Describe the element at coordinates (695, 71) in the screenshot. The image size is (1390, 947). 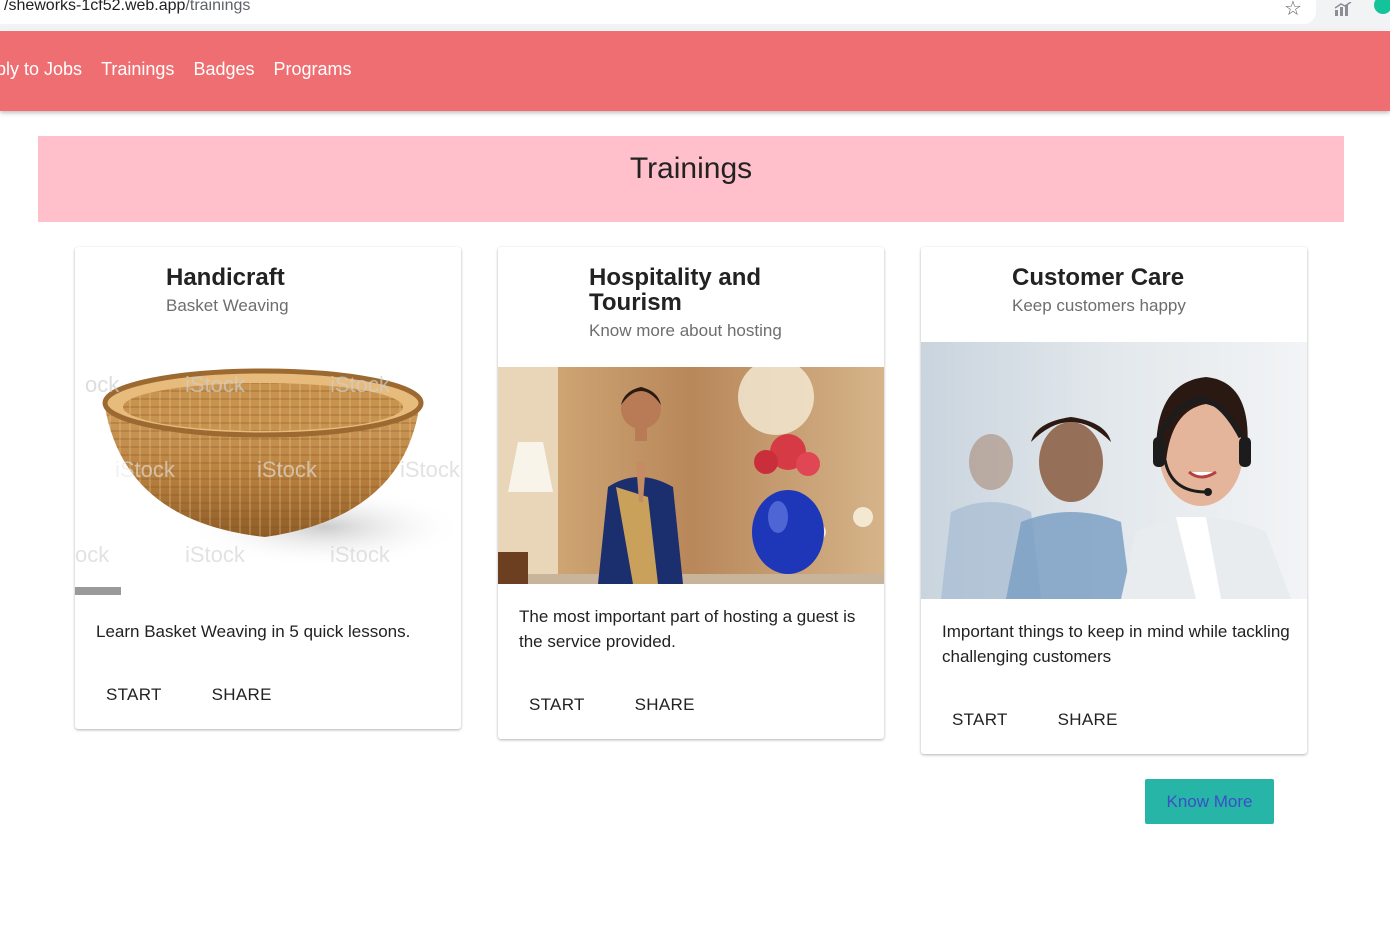
I see `top-navbar: pply to Jobs Trainings Badges Programs` at that location.